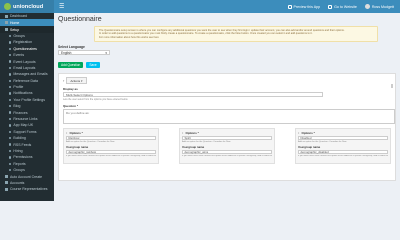  I want to click on sidebar-item-label: Finances, so click(20, 112).